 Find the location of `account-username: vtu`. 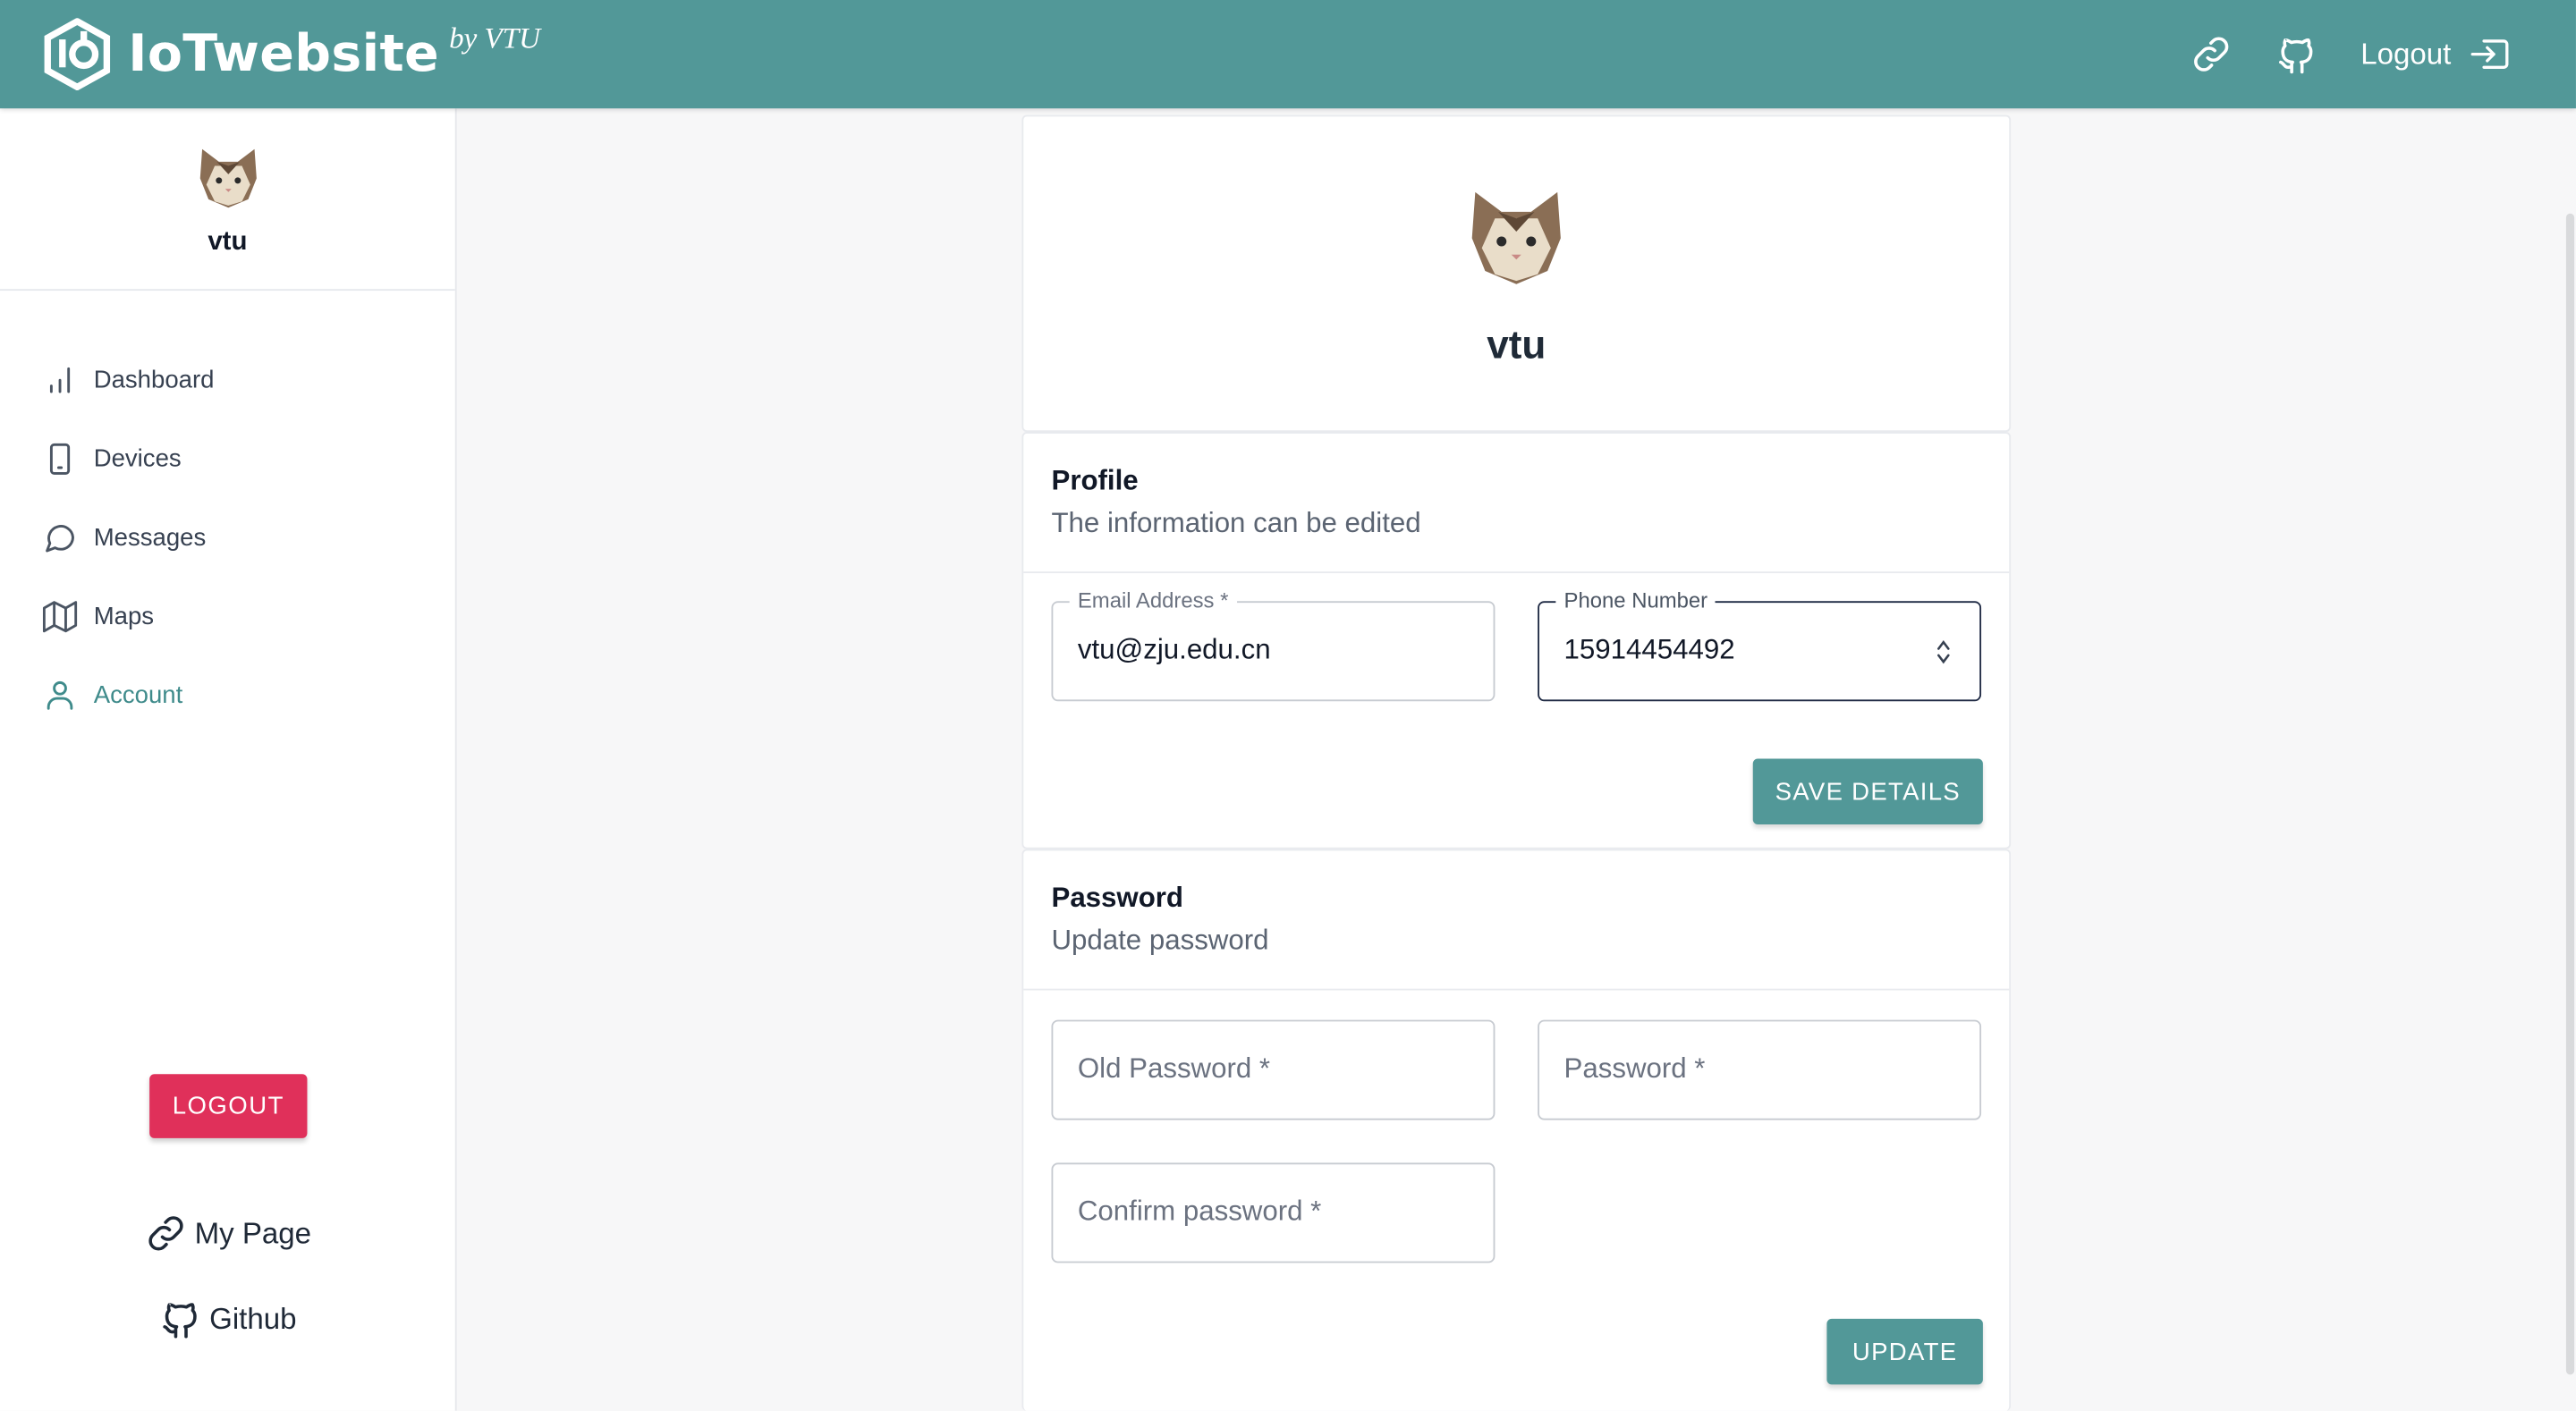

account-username: vtu is located at coordinates (1516, 345).